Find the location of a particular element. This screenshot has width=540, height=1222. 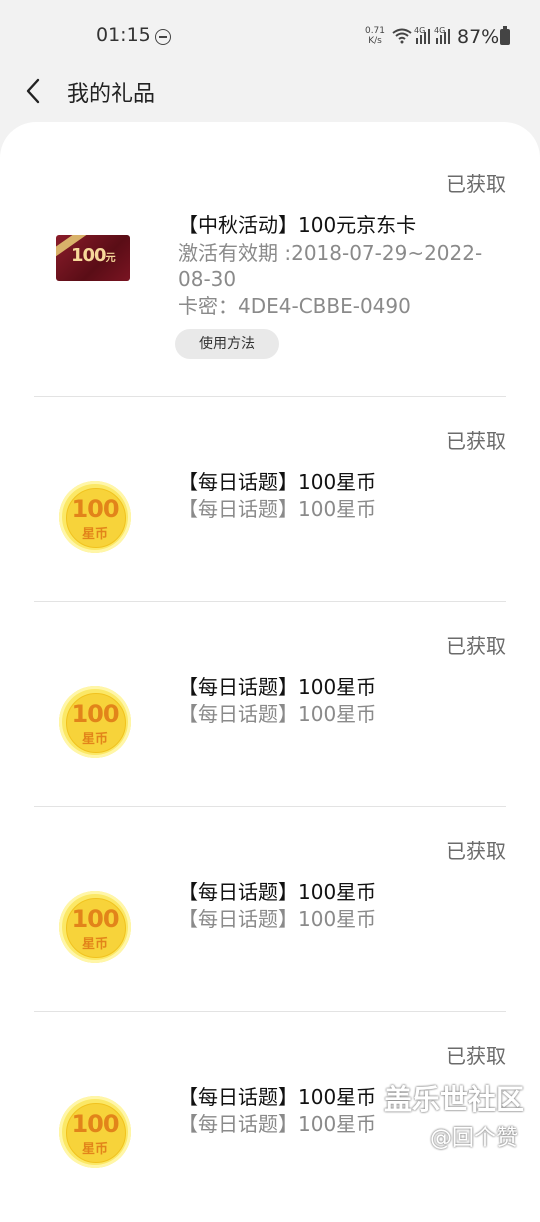

gift-validity-line1: 激活有效期 :2018-07-29~2022- is located at coordinates (330, 253).